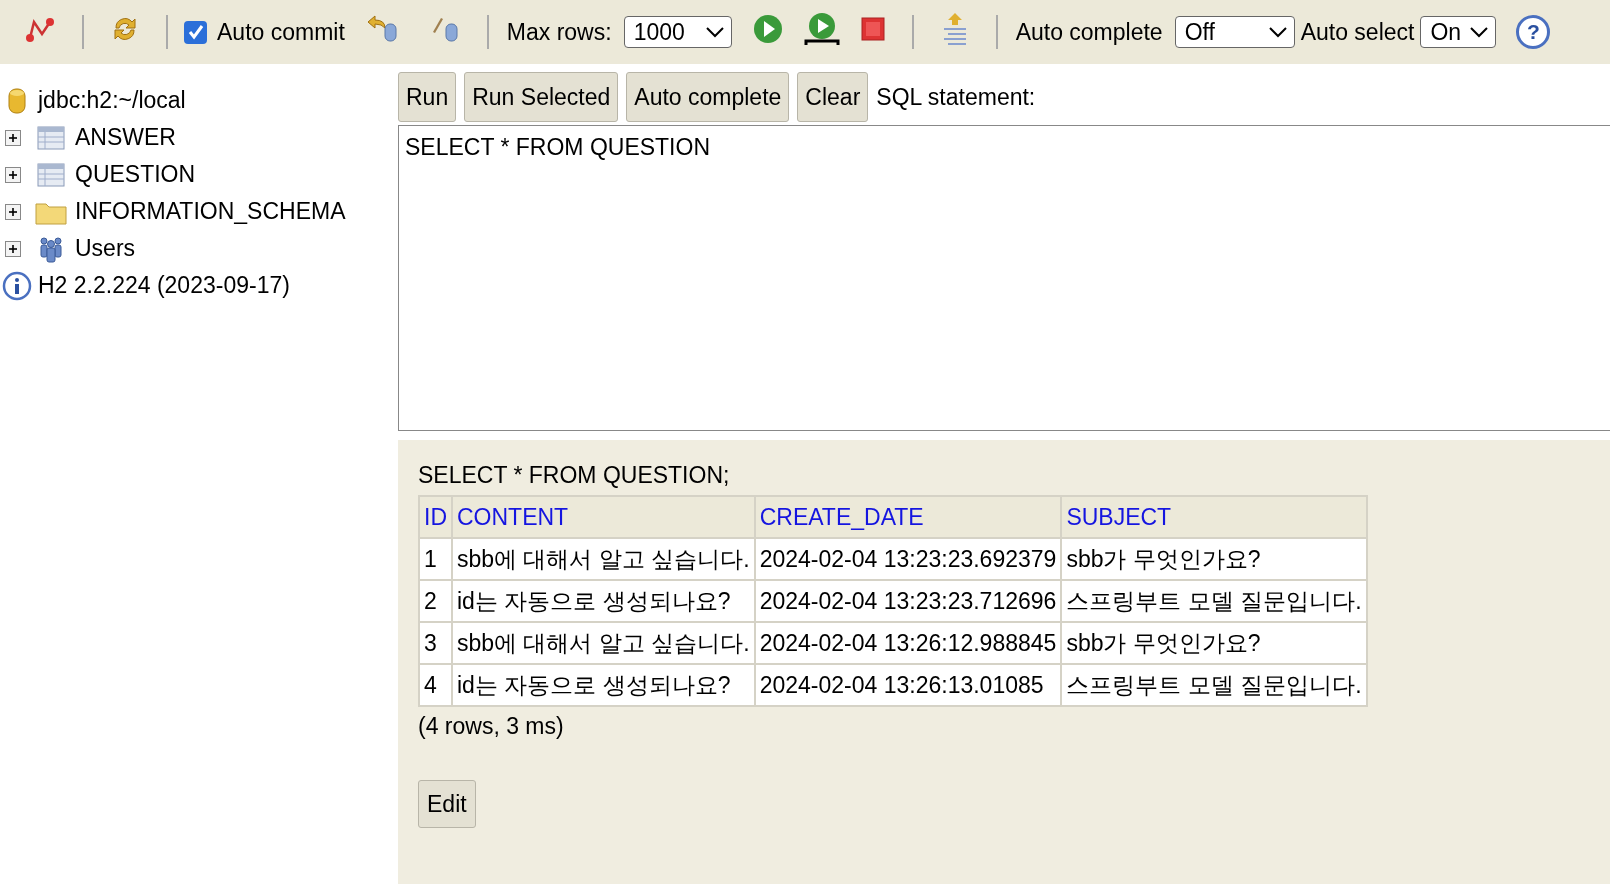 This screenshot has width=1610, height=884. Describe the element at coordinates (1234, 32) in the screenshot. I see `auto-complete-select: Off` at that location.